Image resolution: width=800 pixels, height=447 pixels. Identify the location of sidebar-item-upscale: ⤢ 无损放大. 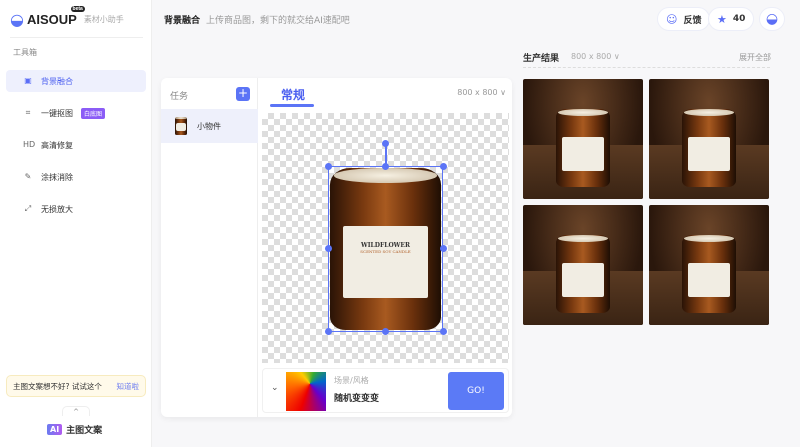
(76, 209).